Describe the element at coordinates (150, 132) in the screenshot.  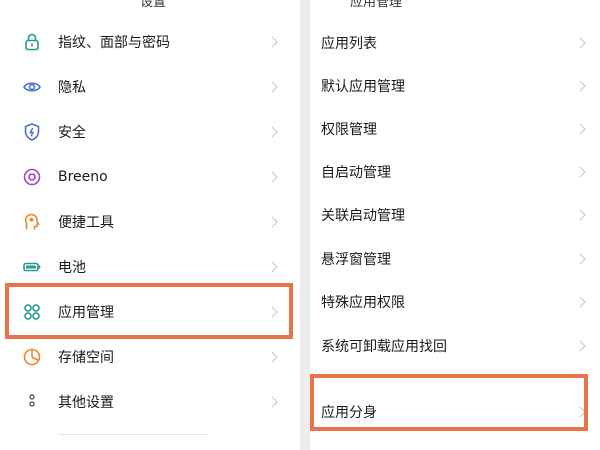
I see `settings-item-security: 安全` at that location.